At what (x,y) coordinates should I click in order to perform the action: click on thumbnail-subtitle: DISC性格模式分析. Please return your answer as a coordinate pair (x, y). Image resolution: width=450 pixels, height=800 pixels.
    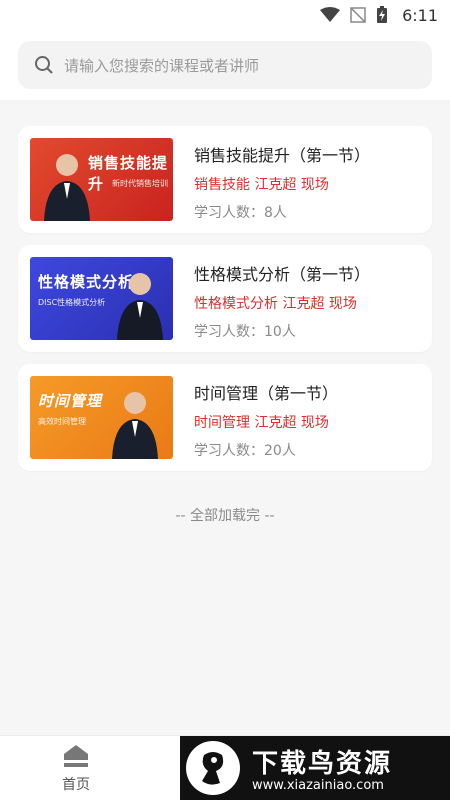
    Looking at the image, I should click on (72, 302).